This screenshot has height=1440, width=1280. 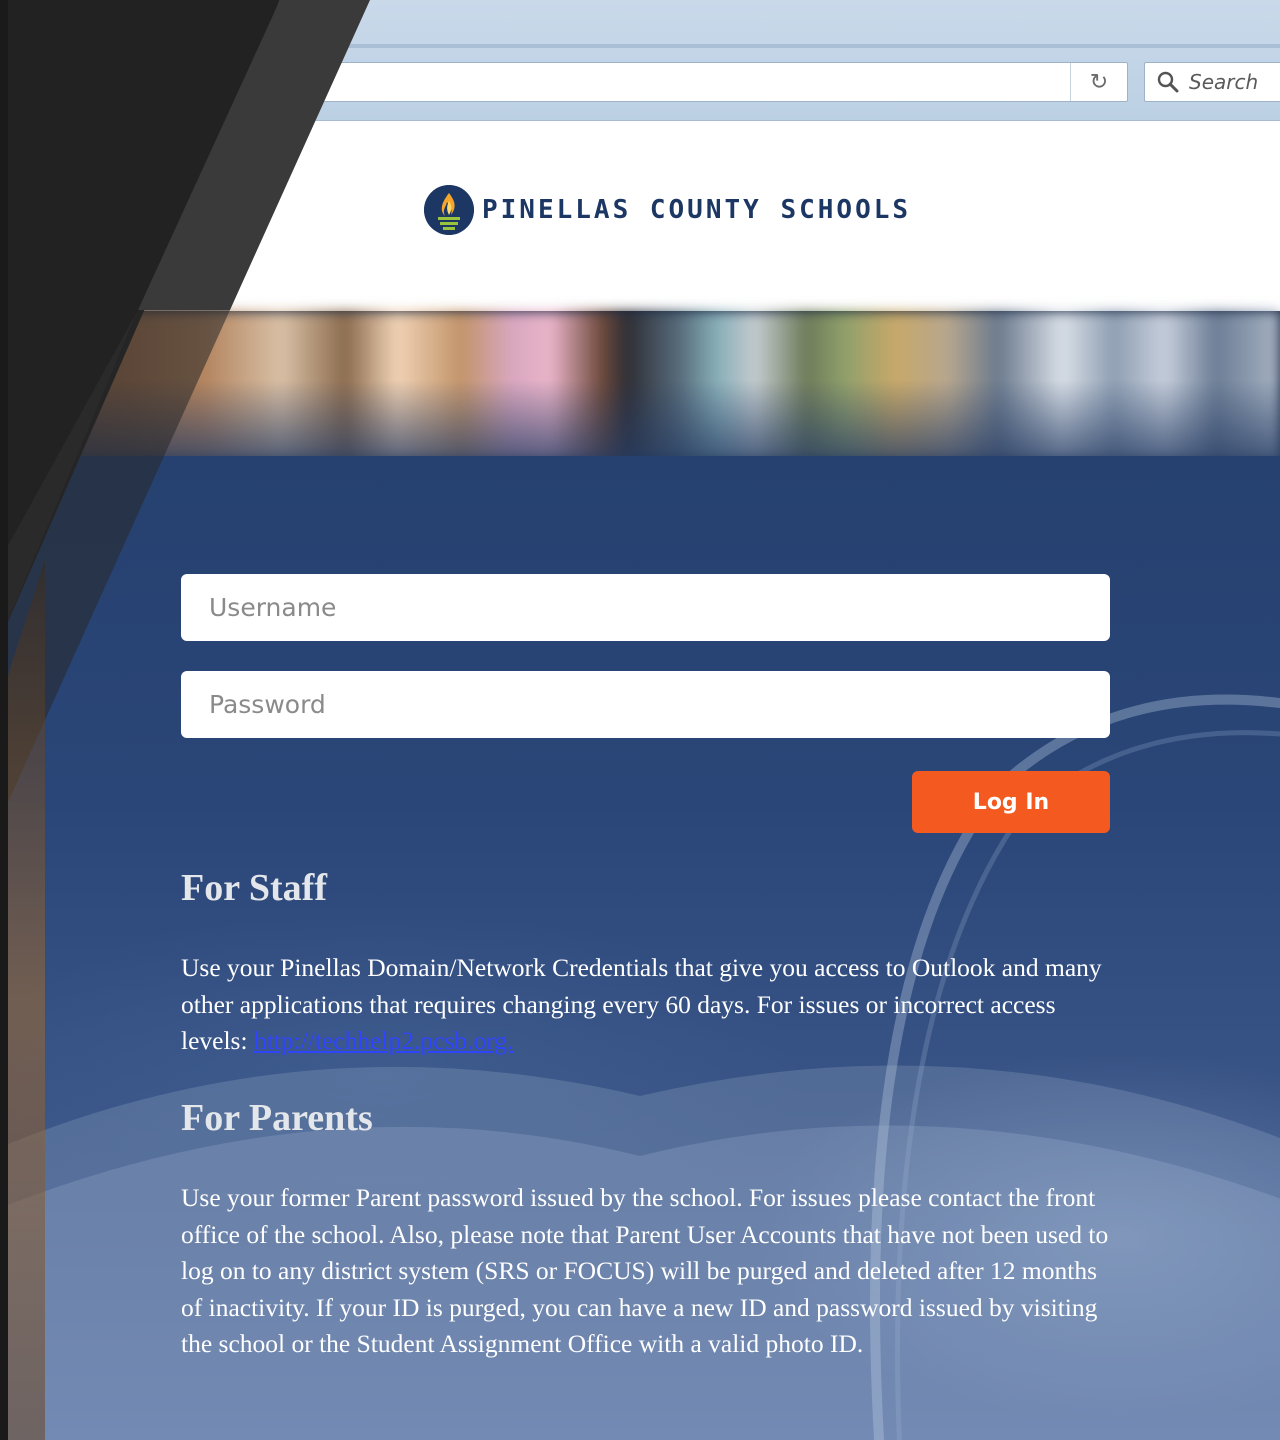 I want to click on reload-icon: ↻, so click(x=1099, y=82).